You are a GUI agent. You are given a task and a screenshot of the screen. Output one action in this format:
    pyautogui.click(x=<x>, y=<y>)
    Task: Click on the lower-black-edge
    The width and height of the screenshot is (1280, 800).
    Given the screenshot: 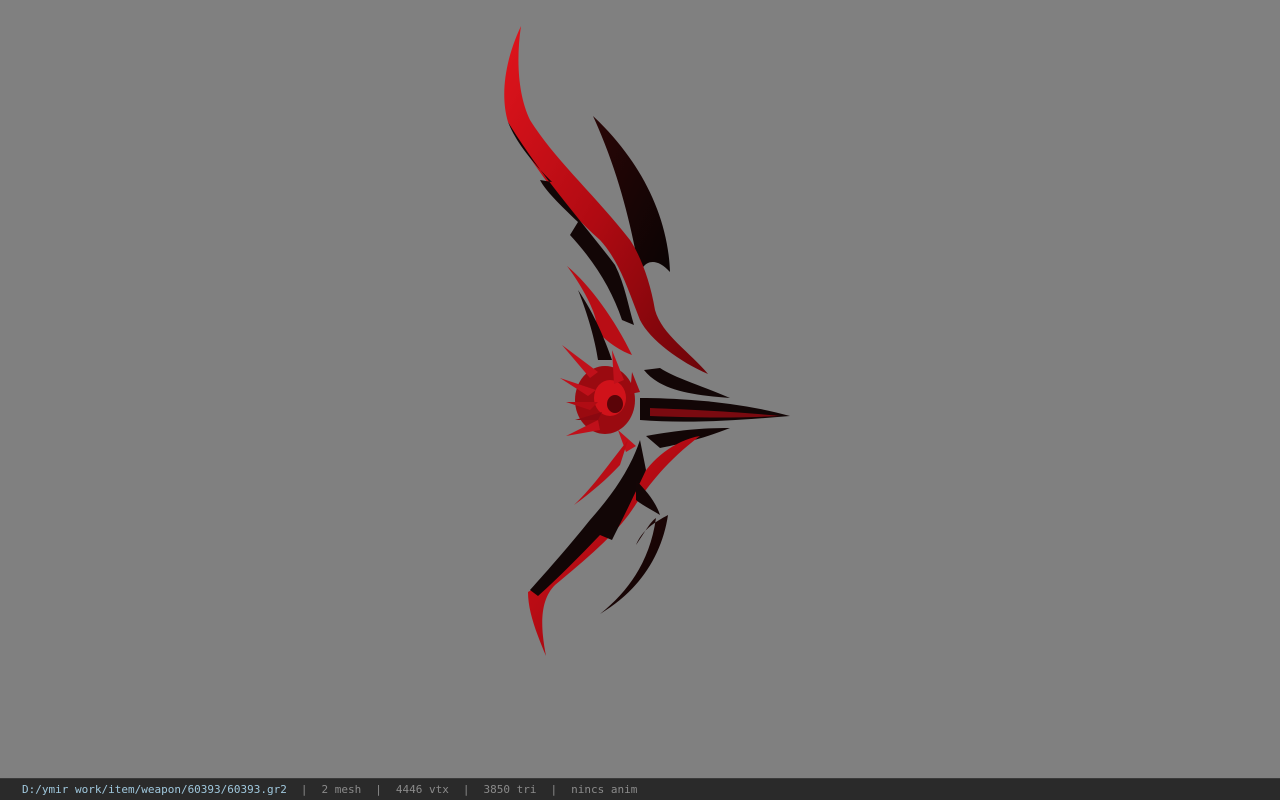 What is the action you would take?
    pyautogui.click(x=588, y=518)
    